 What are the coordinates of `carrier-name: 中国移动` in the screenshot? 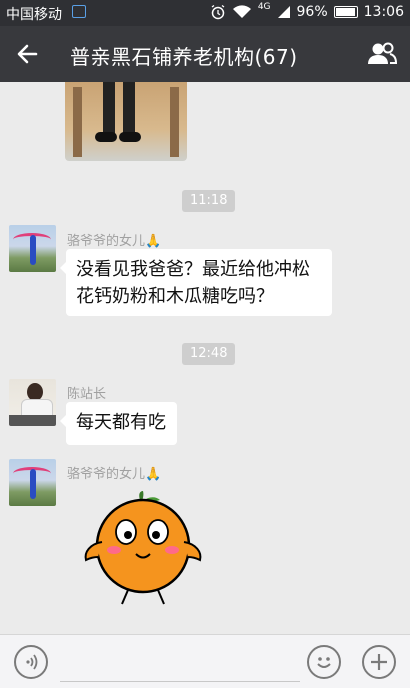 It's located at (34, 15).